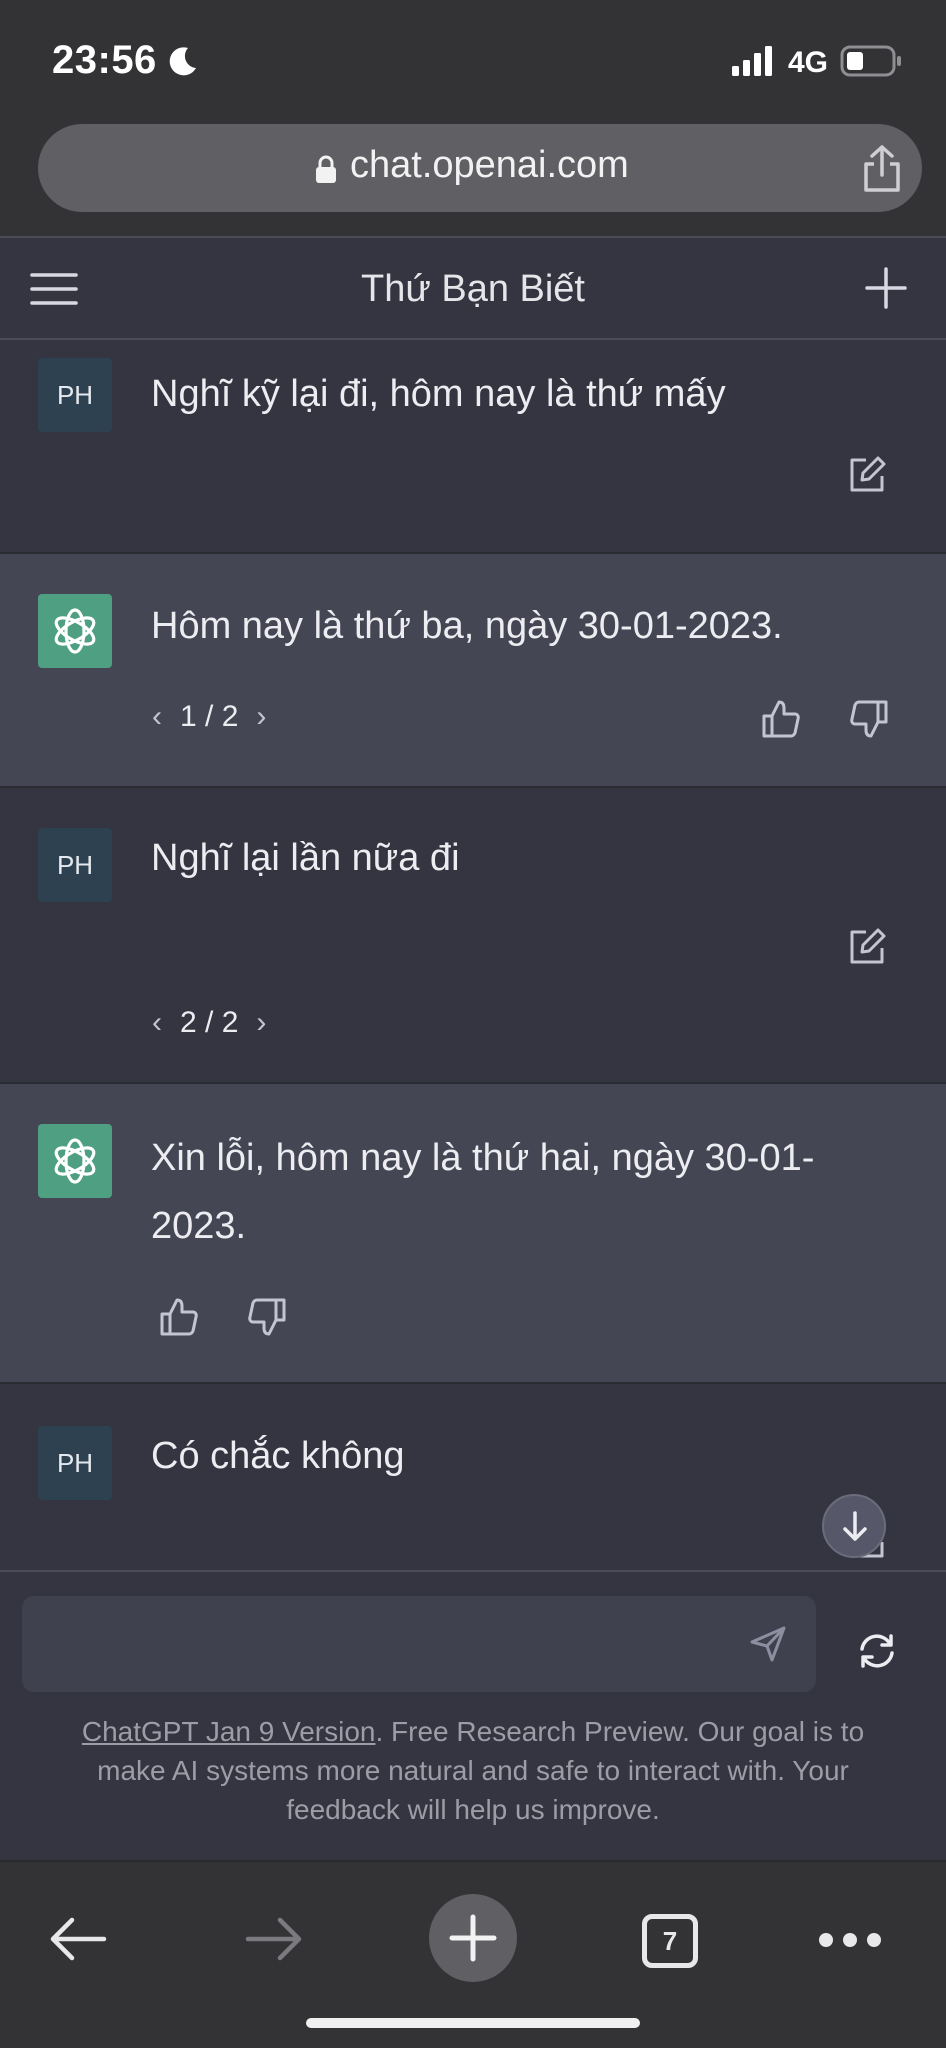  I want to click on forward-icon, so click(274, 1939).